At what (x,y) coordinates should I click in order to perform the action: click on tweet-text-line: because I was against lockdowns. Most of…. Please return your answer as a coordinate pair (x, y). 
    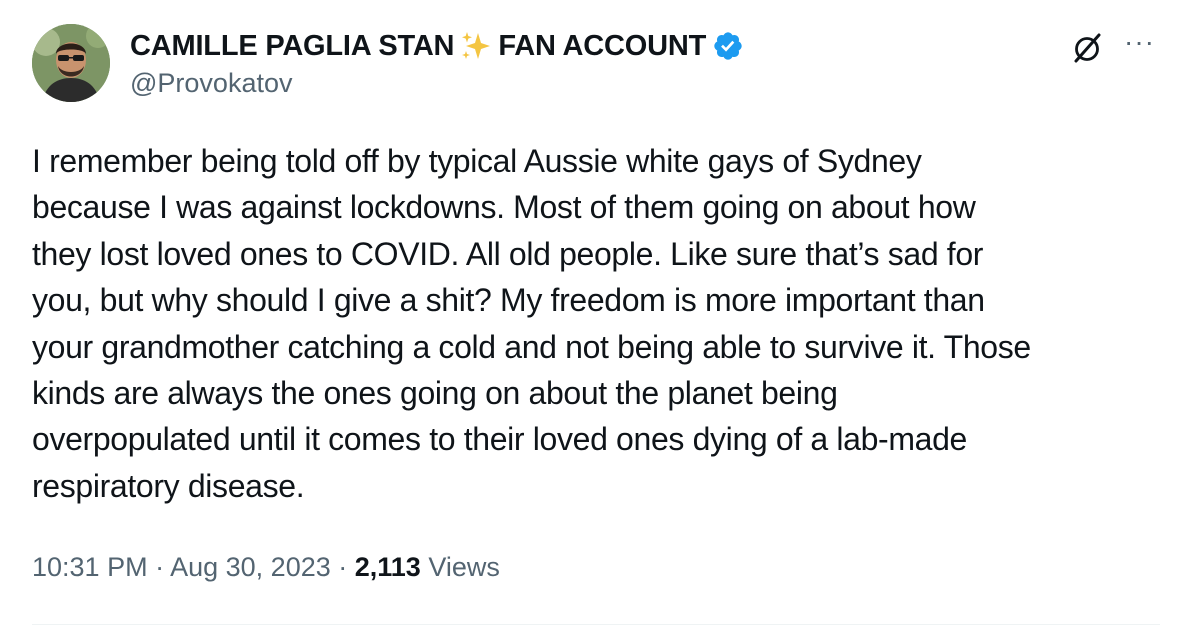
    Looking at the image, I should click on (504, 207).